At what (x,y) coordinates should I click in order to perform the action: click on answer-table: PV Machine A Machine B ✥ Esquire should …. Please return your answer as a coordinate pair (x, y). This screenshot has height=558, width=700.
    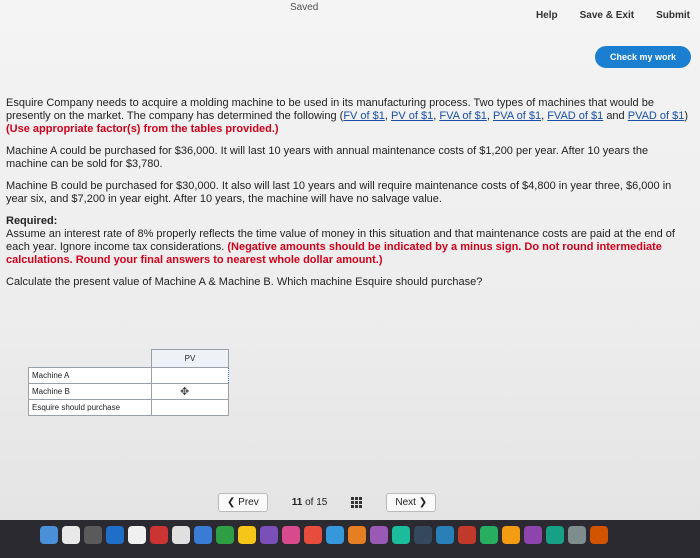
    Looking at the image, I should click on (128, 382).